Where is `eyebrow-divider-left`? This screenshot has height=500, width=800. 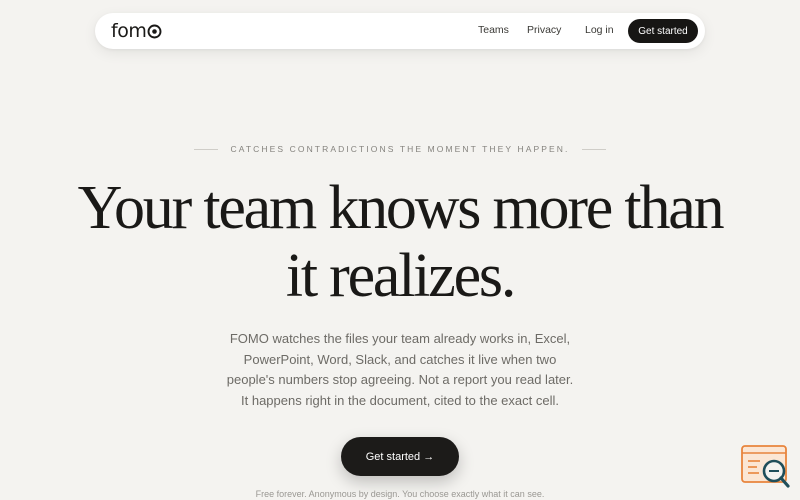
eyebrow-divider-left is located at coordinates (206, 149).